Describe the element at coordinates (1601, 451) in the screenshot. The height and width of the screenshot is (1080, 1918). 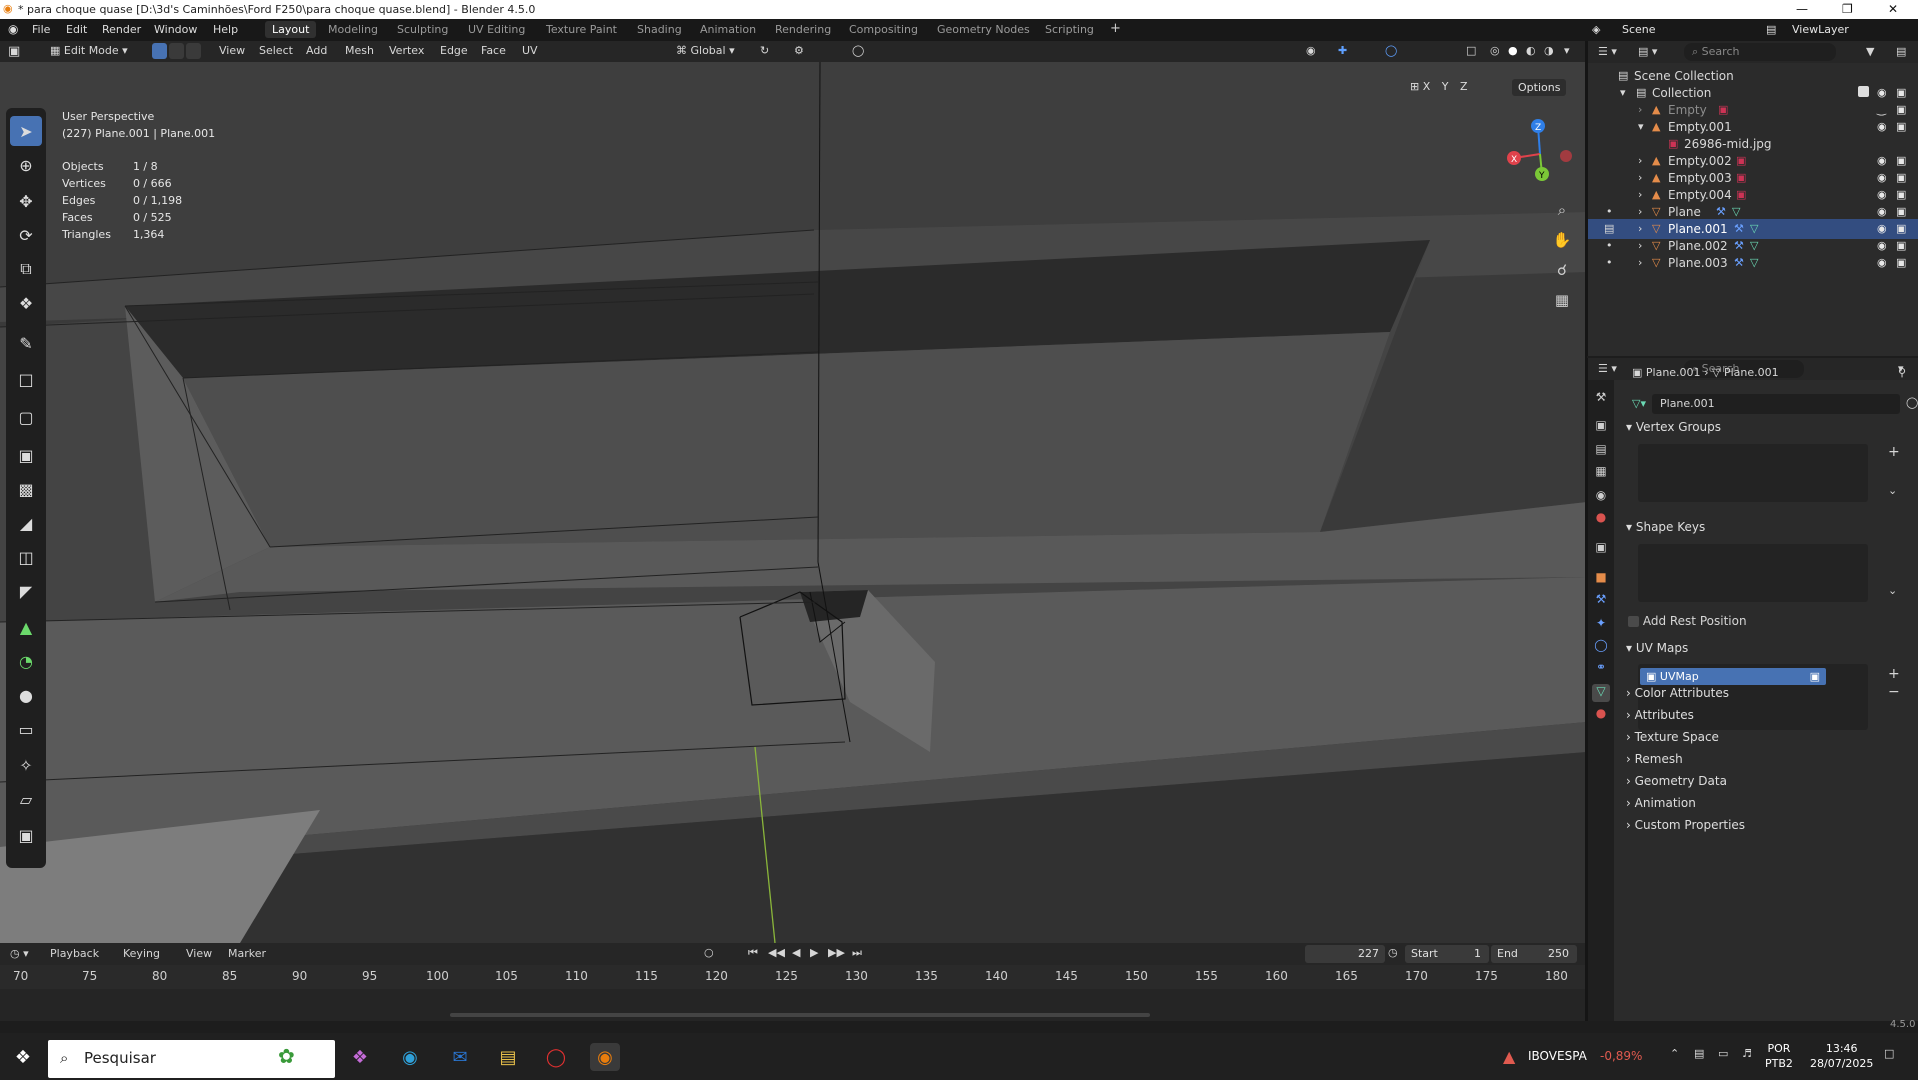
I see `output-tab-icon: ▤` at that location.